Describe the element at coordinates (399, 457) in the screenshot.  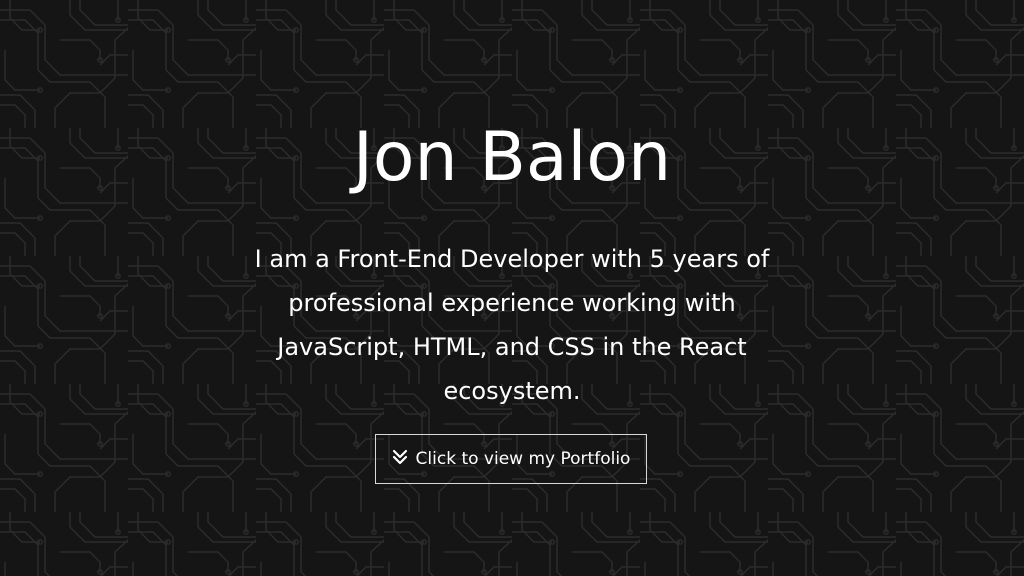
I see `double-chevron-down-icon` at that location.